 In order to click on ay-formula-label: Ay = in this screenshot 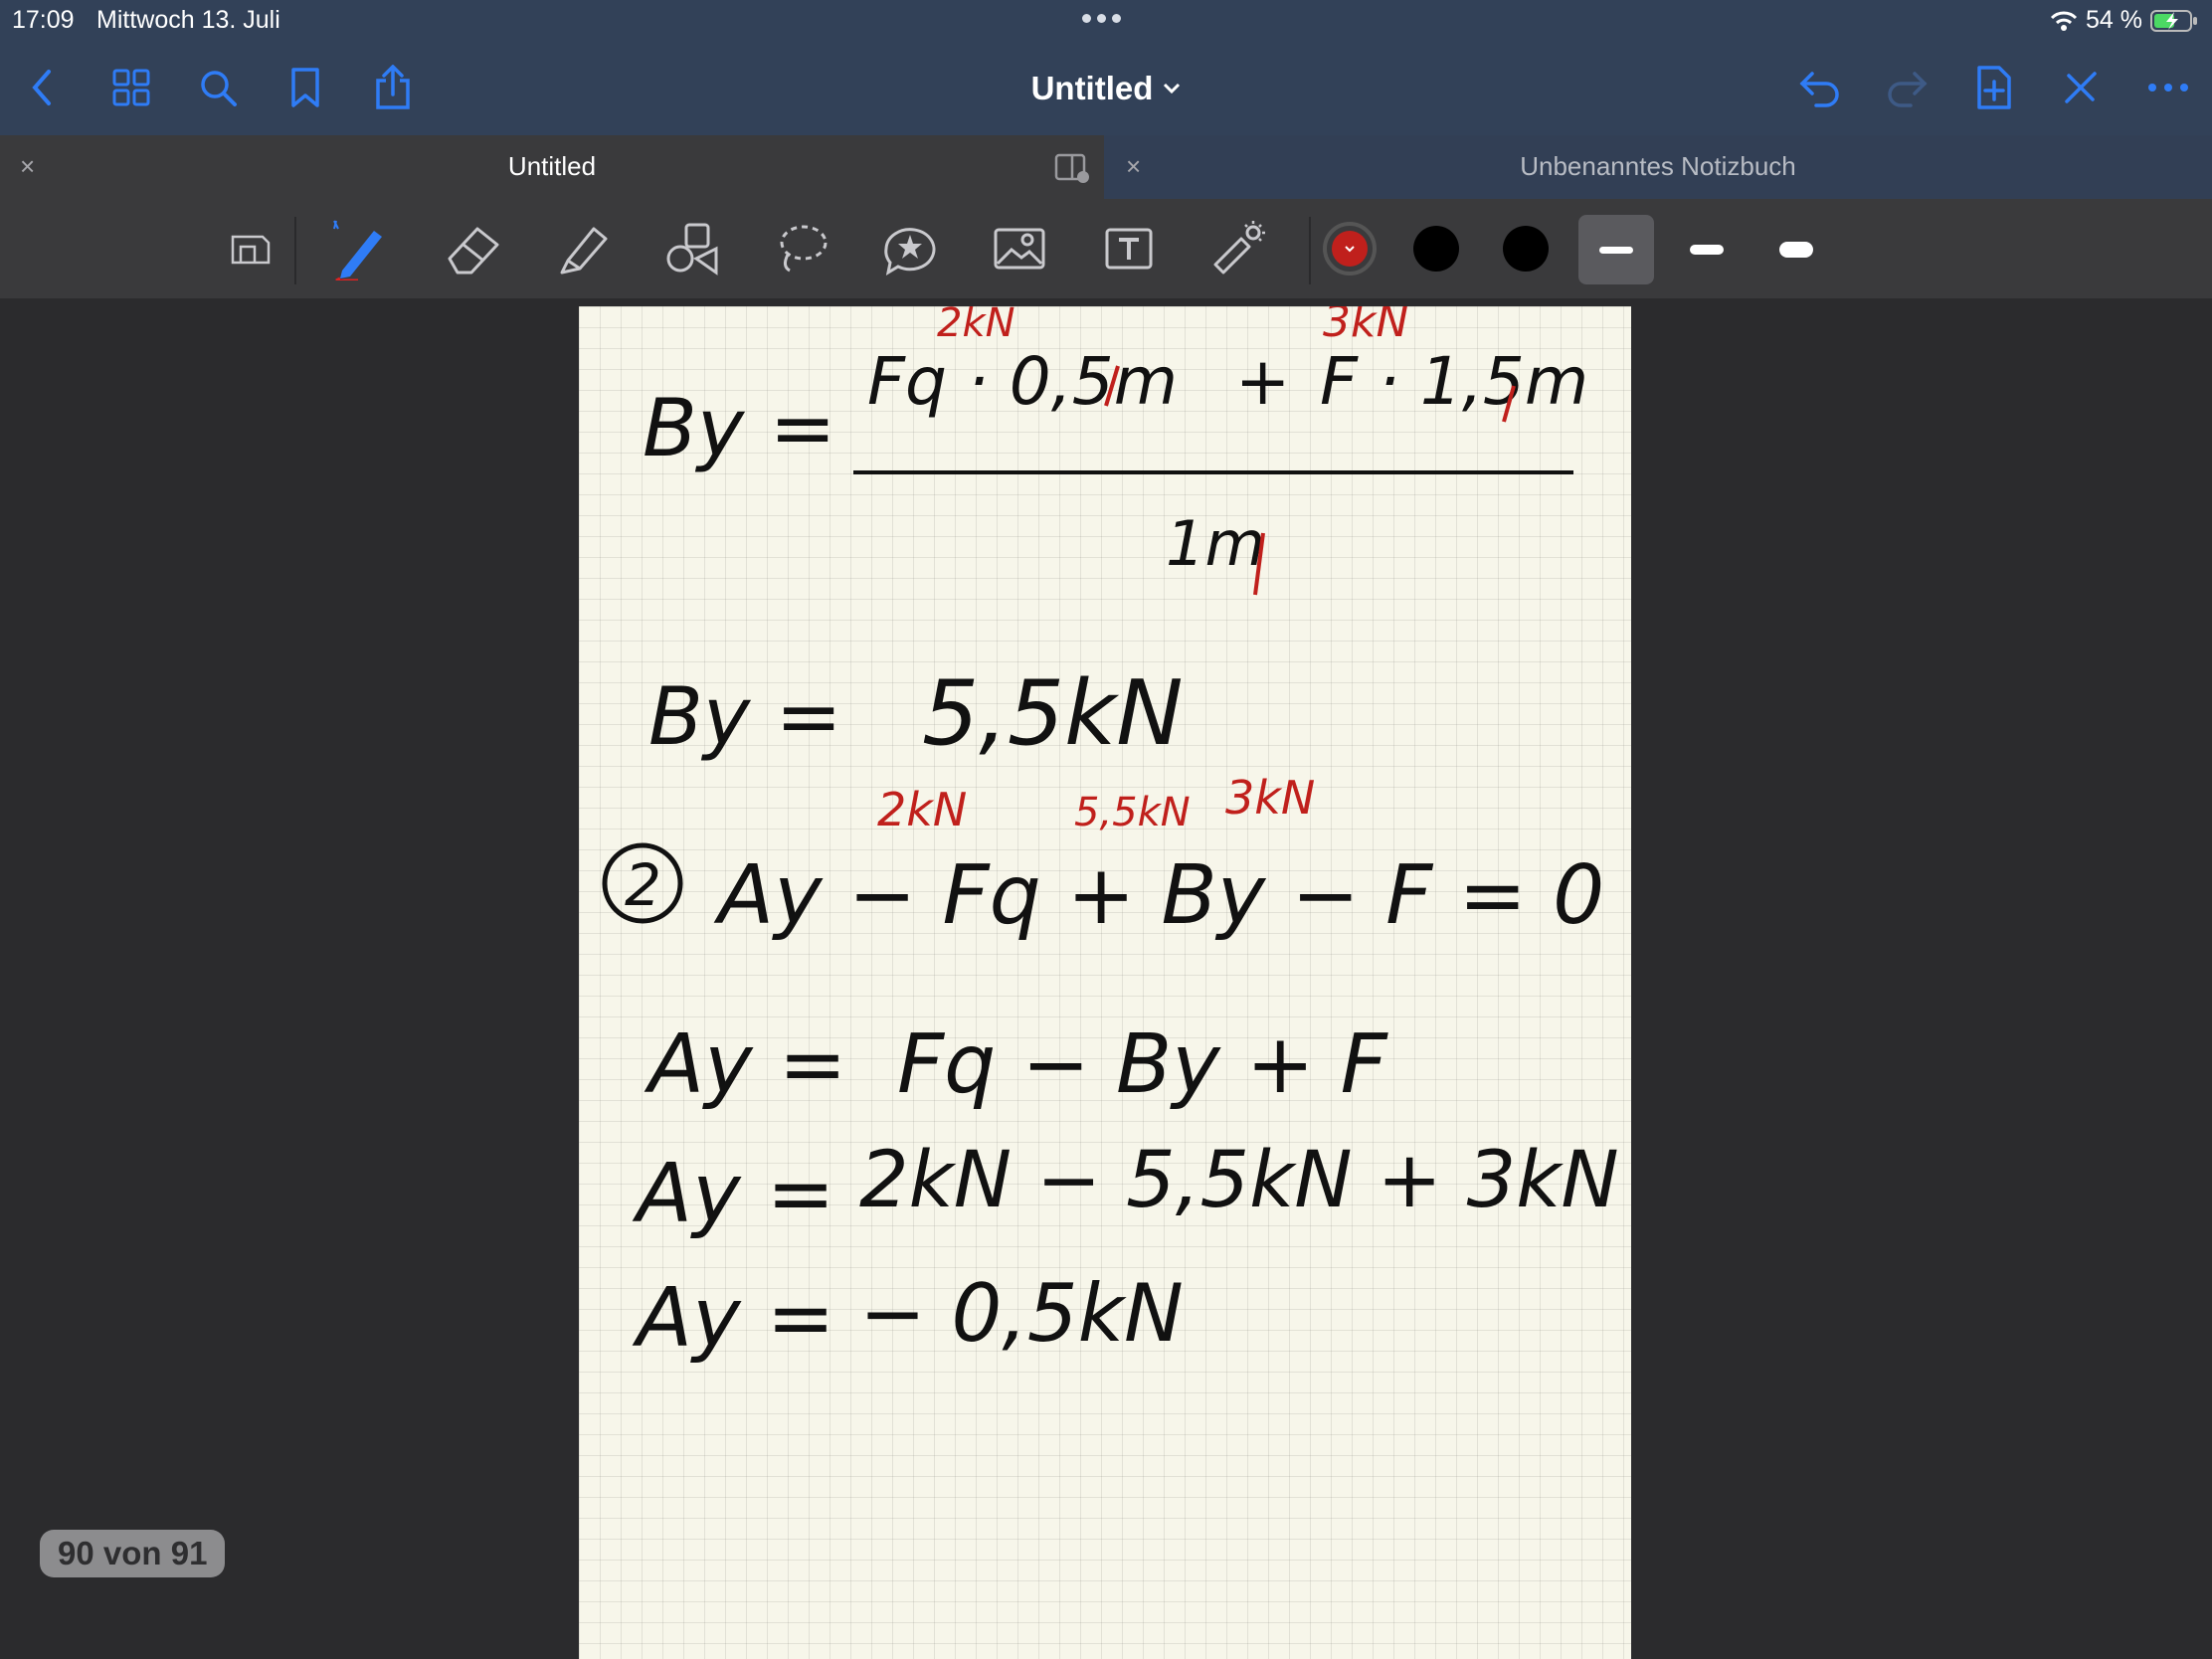, I will do `click(745, 1064)`.